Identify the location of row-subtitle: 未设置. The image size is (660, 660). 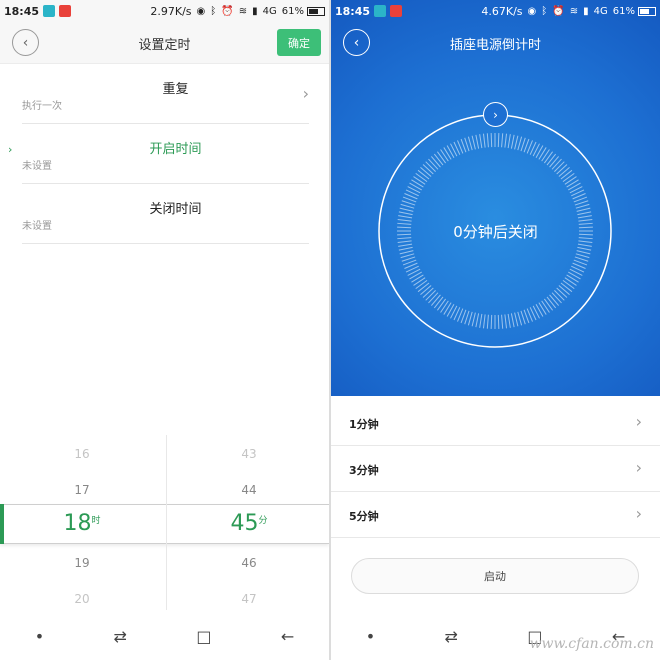
(37, 166).